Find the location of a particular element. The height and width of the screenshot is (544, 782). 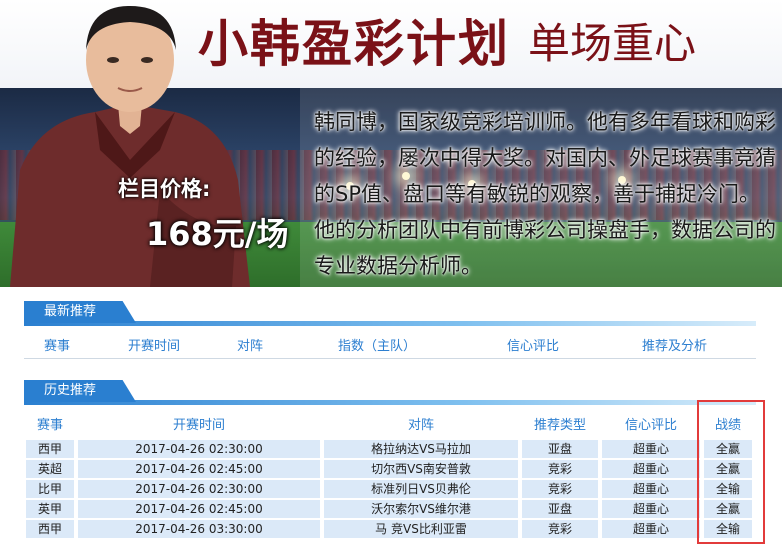

cell-match: 马 竞VS比利亚雷 is located at coordinates (421, 529).